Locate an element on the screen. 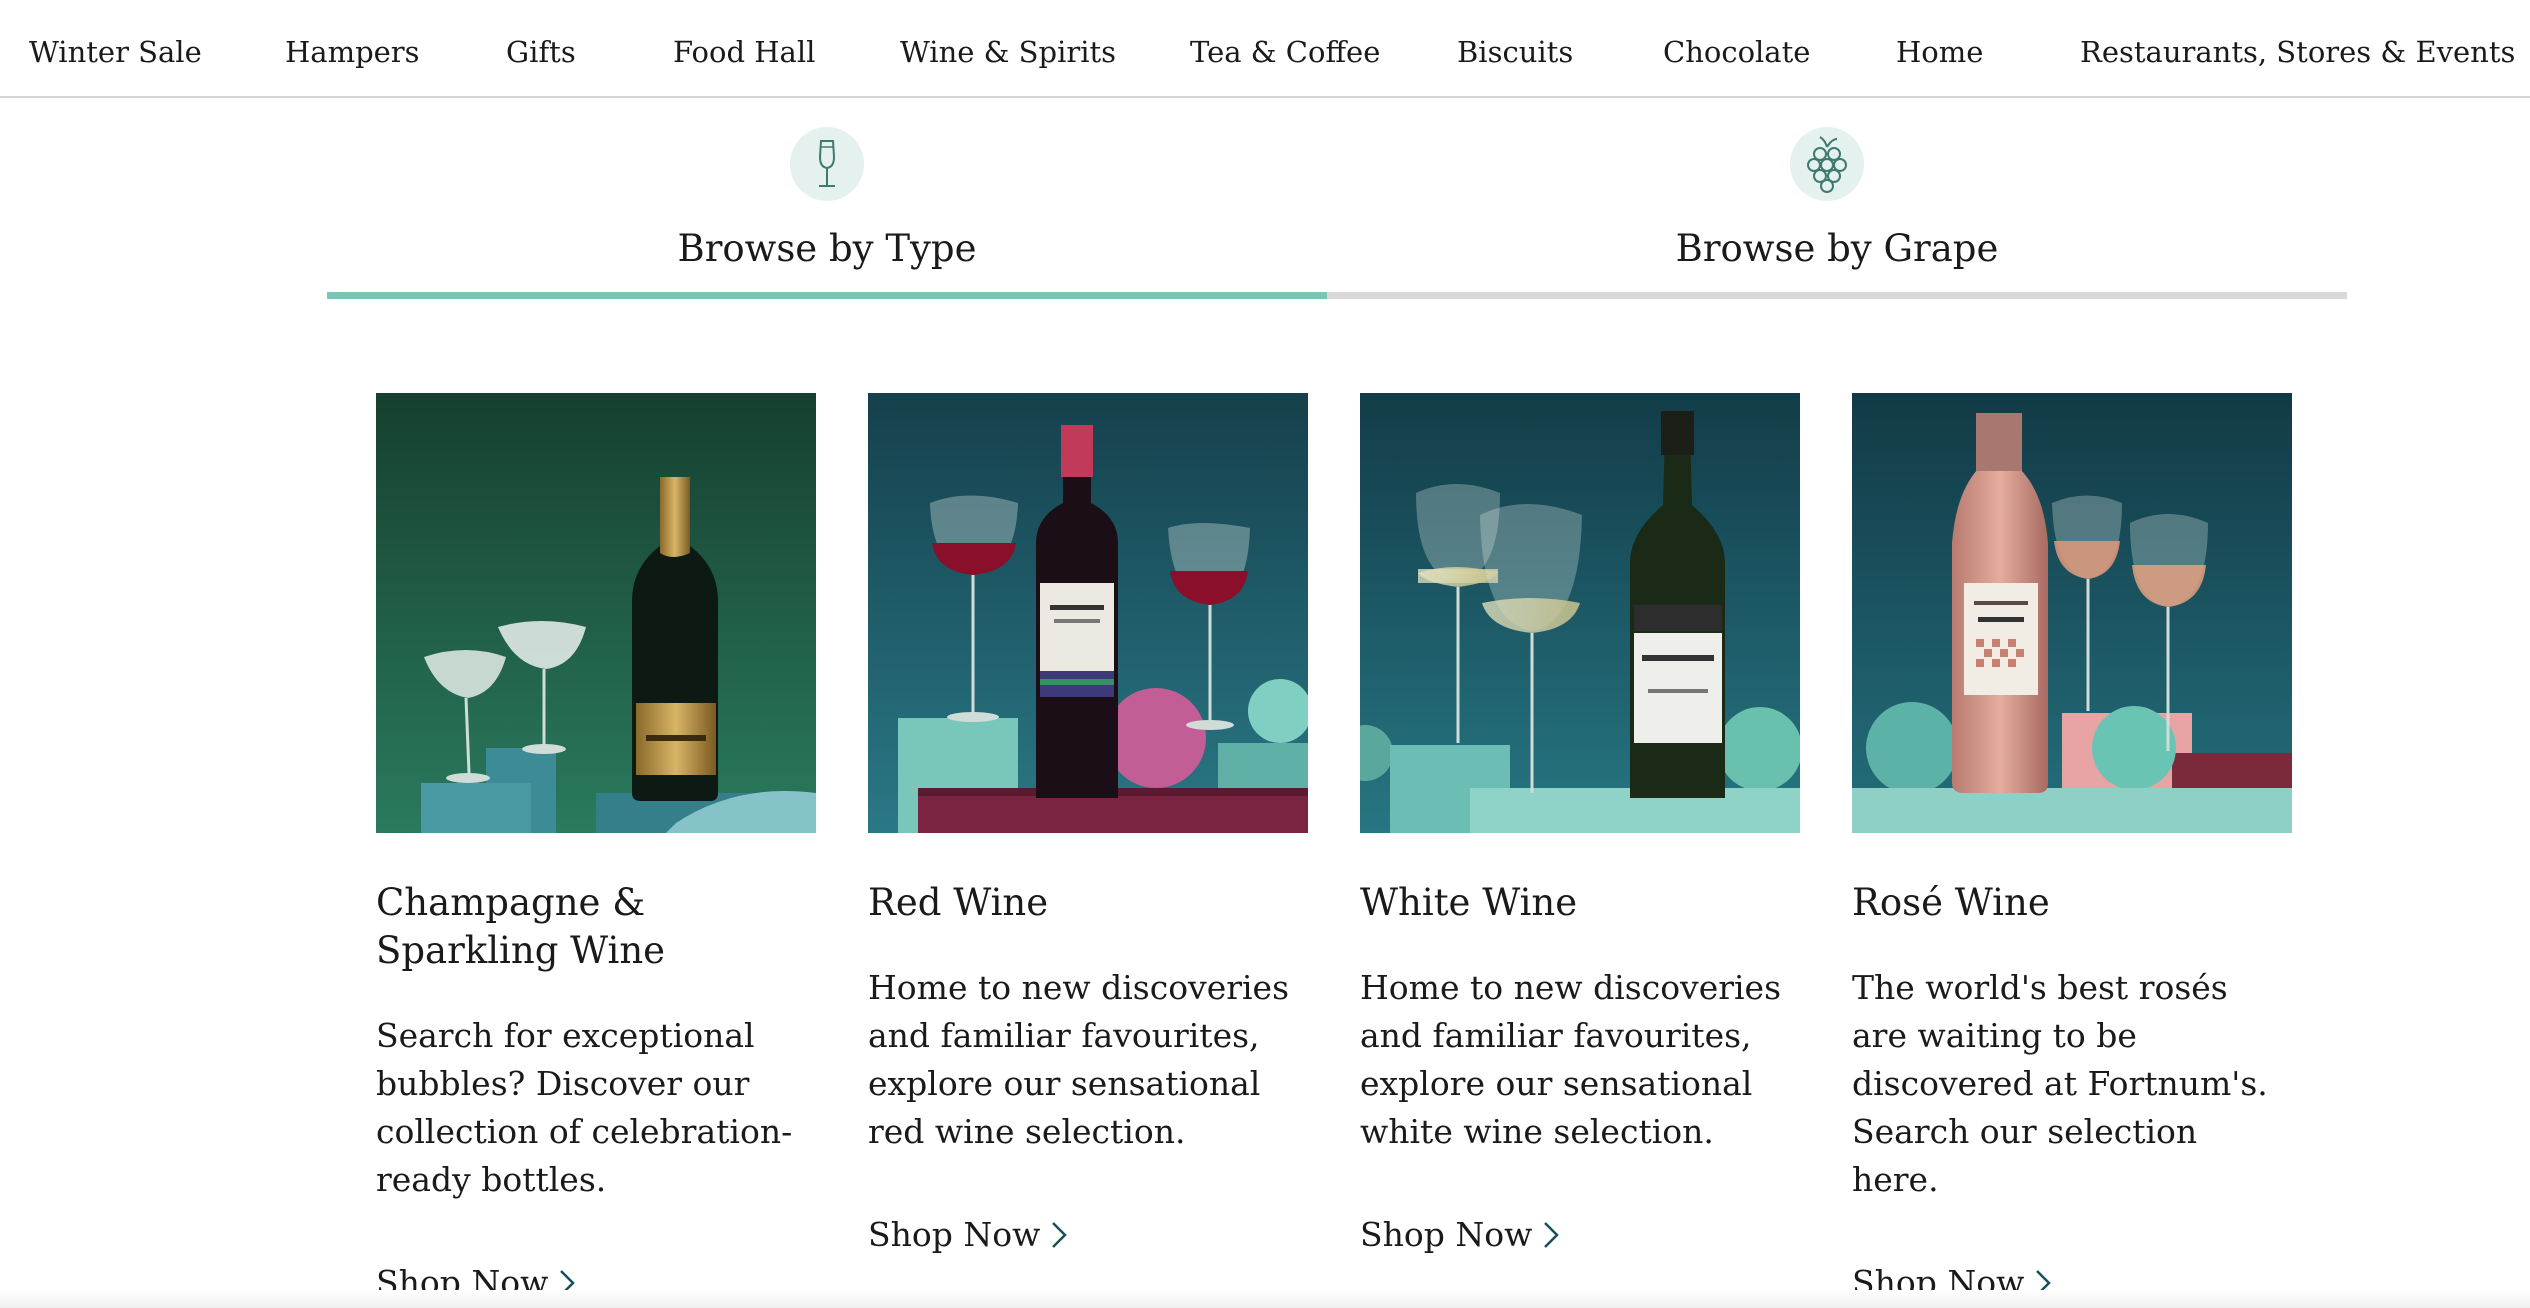 The width and height of the screenshot is (2530, 1308). bottom-edge is located at coordinates (1265, 1299).